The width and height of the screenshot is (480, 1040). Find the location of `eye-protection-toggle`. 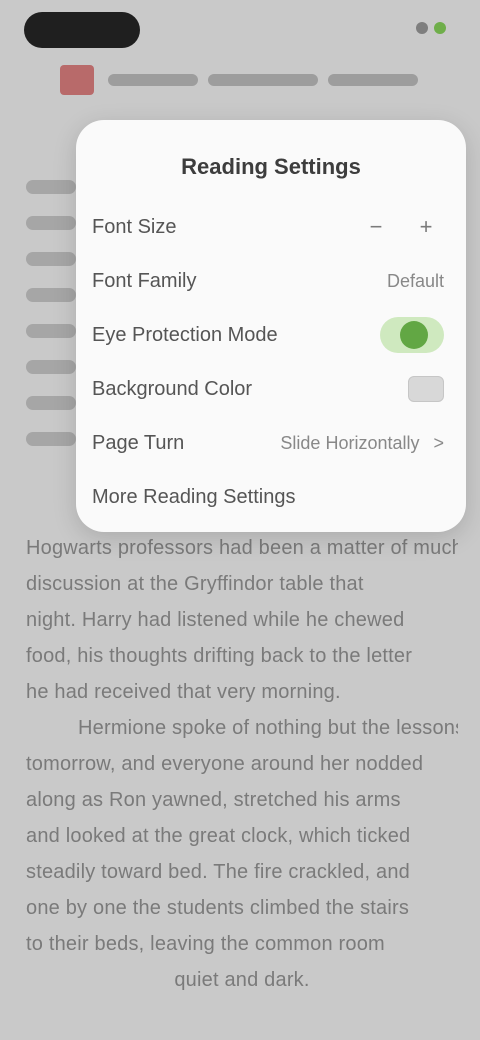

eye-protection-toggle is located at coordinates (412, 335).